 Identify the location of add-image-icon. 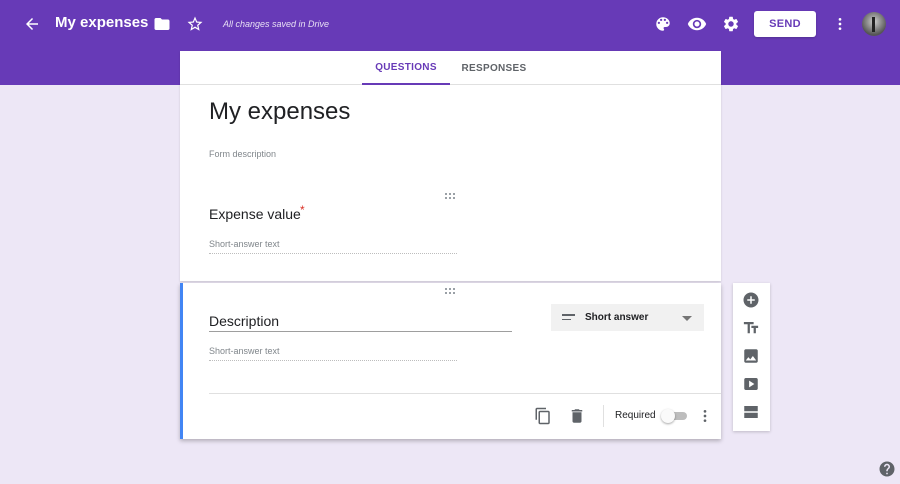
(751, 356).